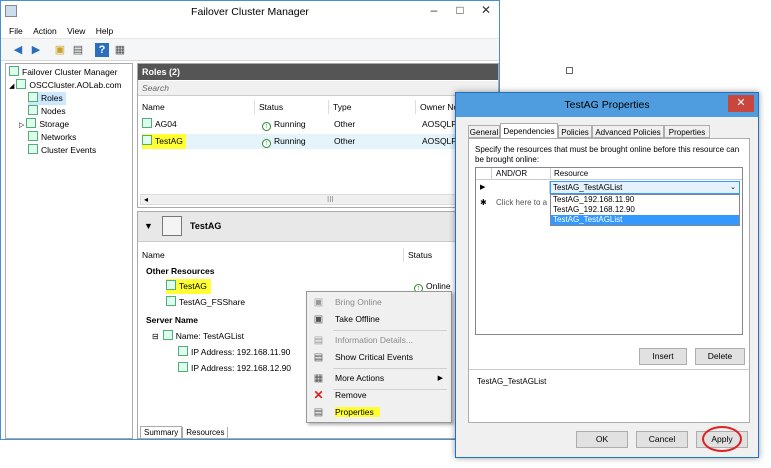 This screenshot has height=468, width=771. What do you see at coordinates (45, 31) in the screenshot?
I see `menu-action: Action` at bounding box center [45, 31].